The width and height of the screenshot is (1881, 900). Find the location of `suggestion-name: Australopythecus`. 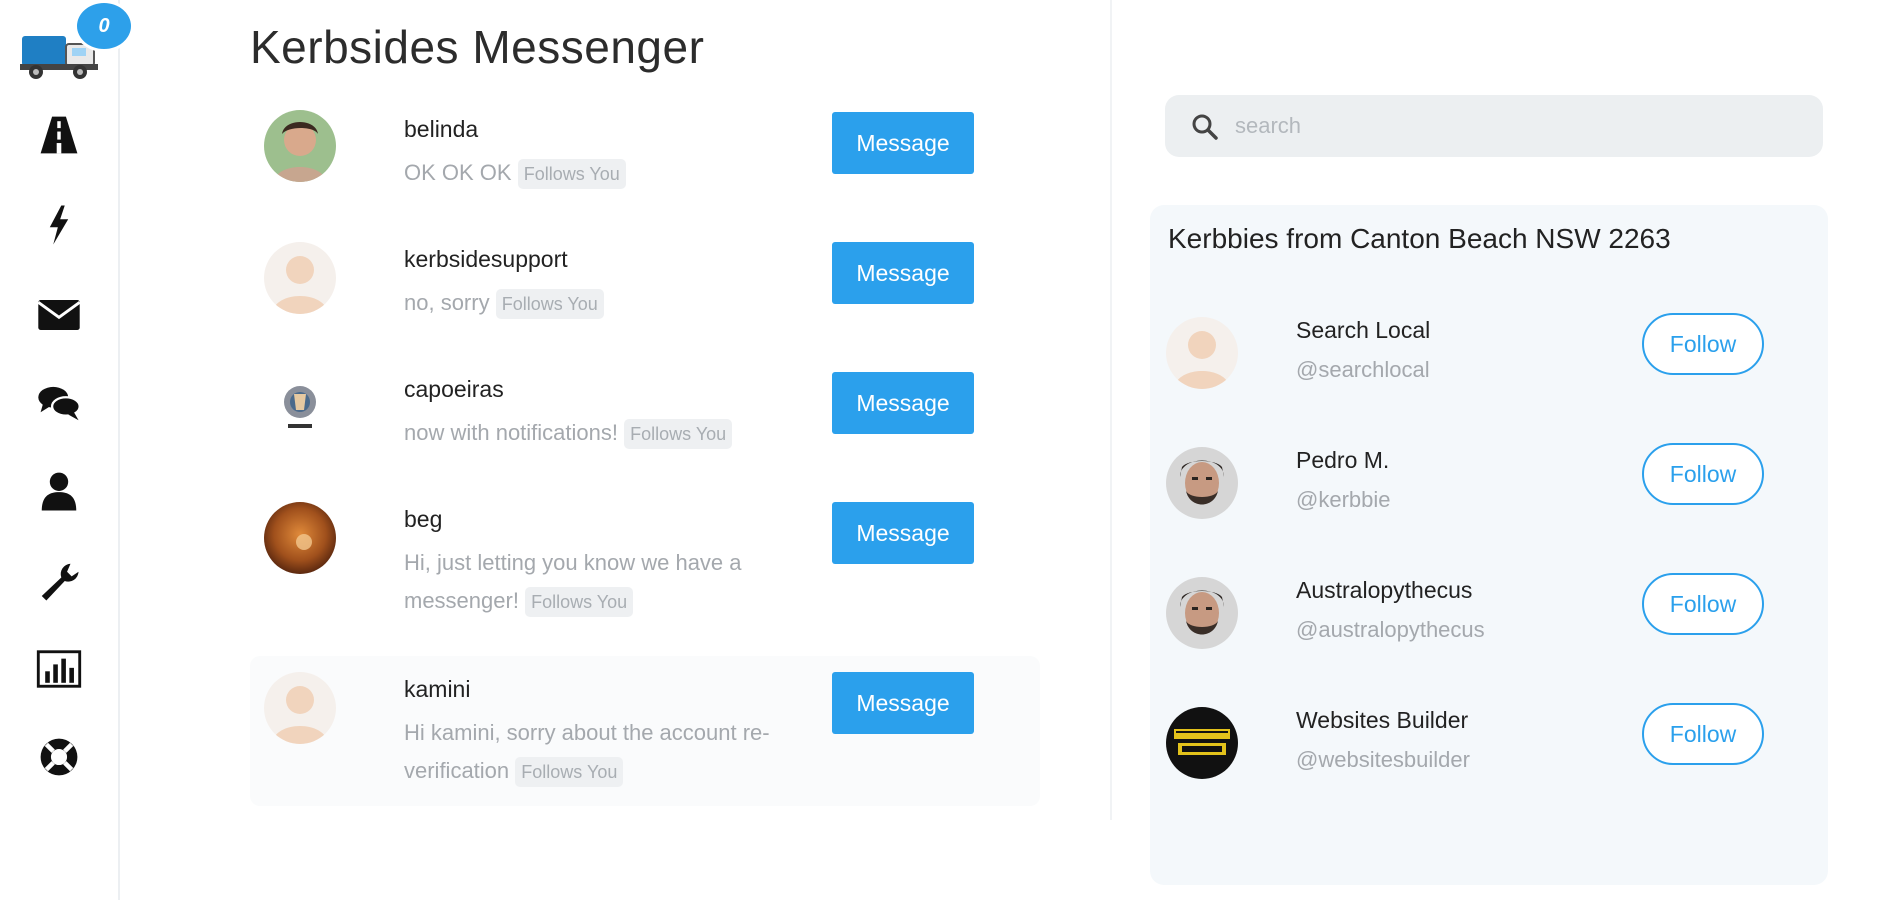

suggestion-name: Australopythecus is located at coordinates (1384, 590).